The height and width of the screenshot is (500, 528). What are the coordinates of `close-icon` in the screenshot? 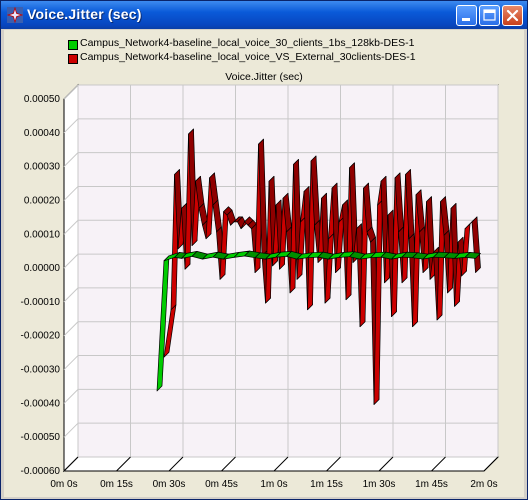 It's located at (512, 15).